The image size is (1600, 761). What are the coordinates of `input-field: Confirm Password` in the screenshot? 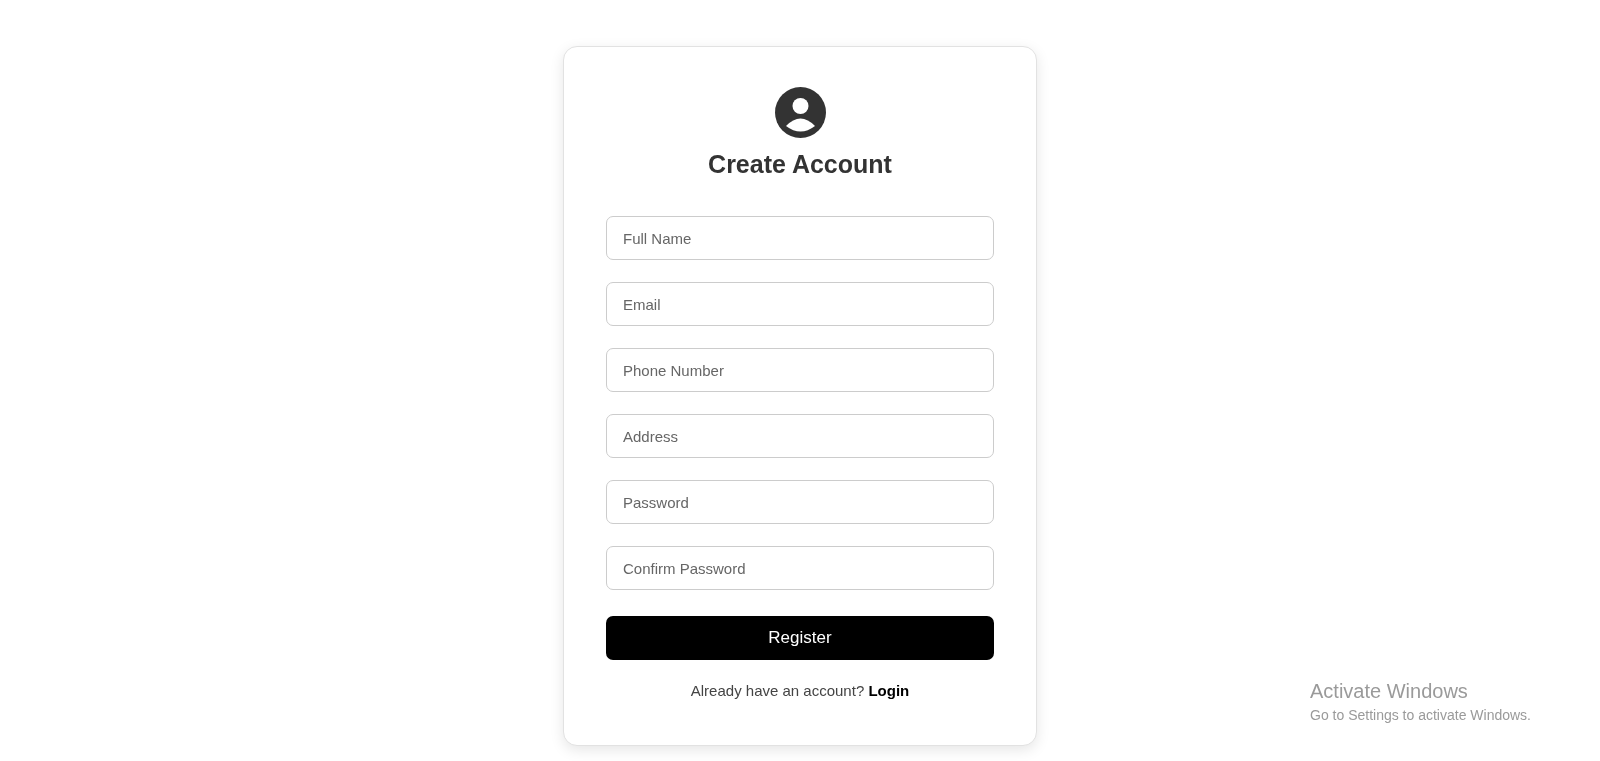 It's located at (800, 568).